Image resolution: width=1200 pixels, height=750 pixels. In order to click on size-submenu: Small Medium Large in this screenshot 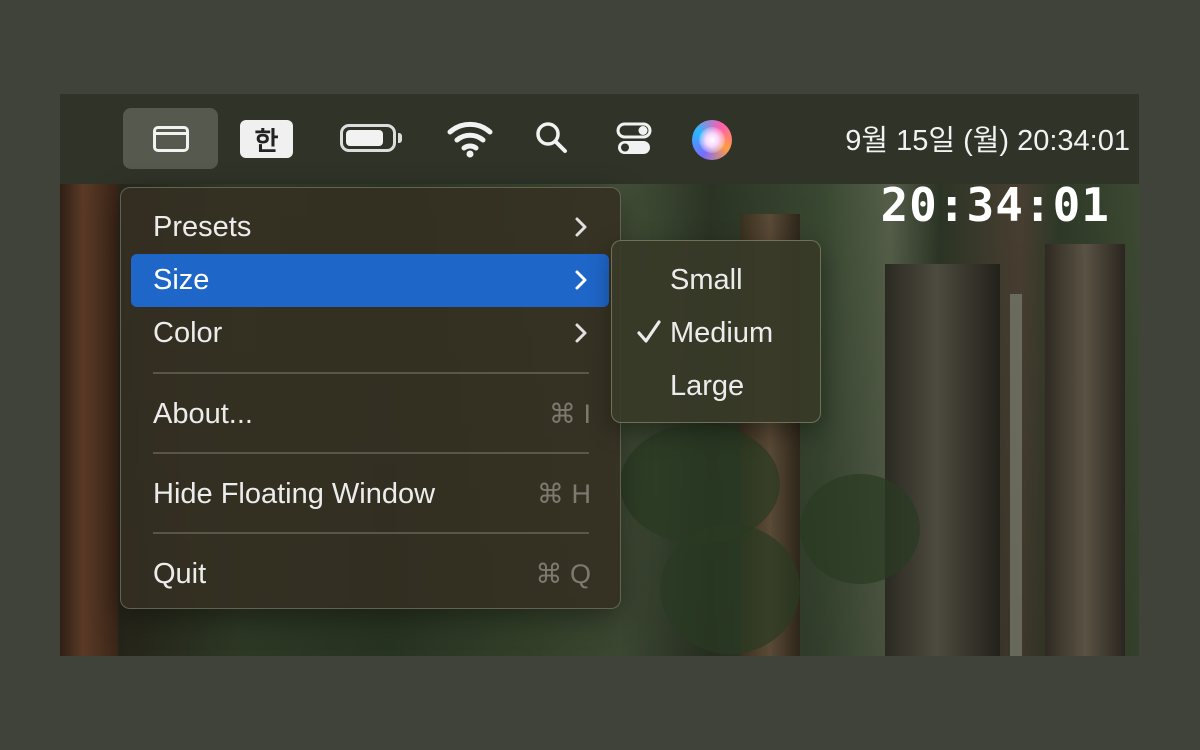, I will do `click(716, 331)`.